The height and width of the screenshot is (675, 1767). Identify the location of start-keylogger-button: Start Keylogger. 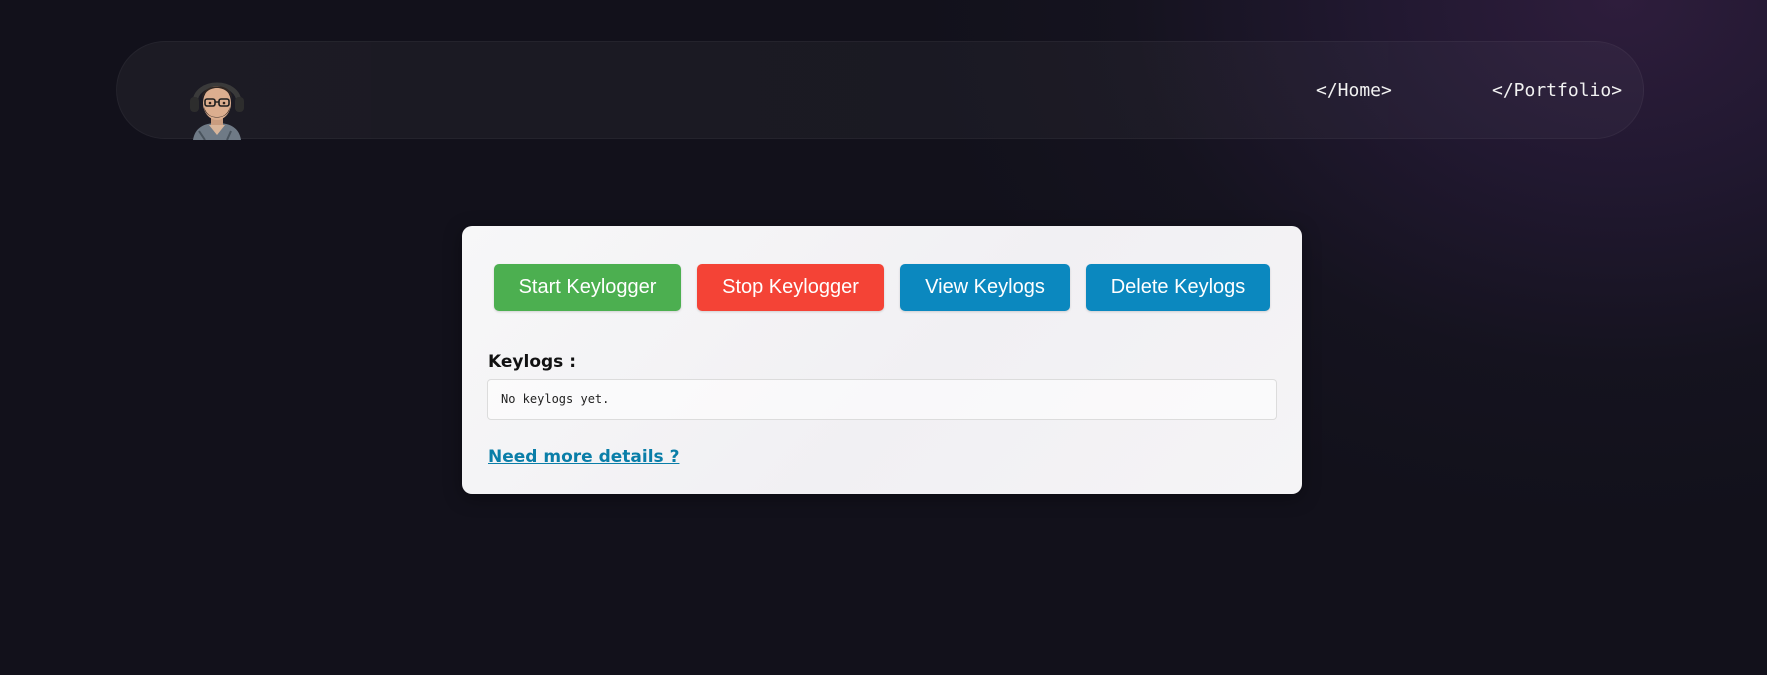
(587, 287).